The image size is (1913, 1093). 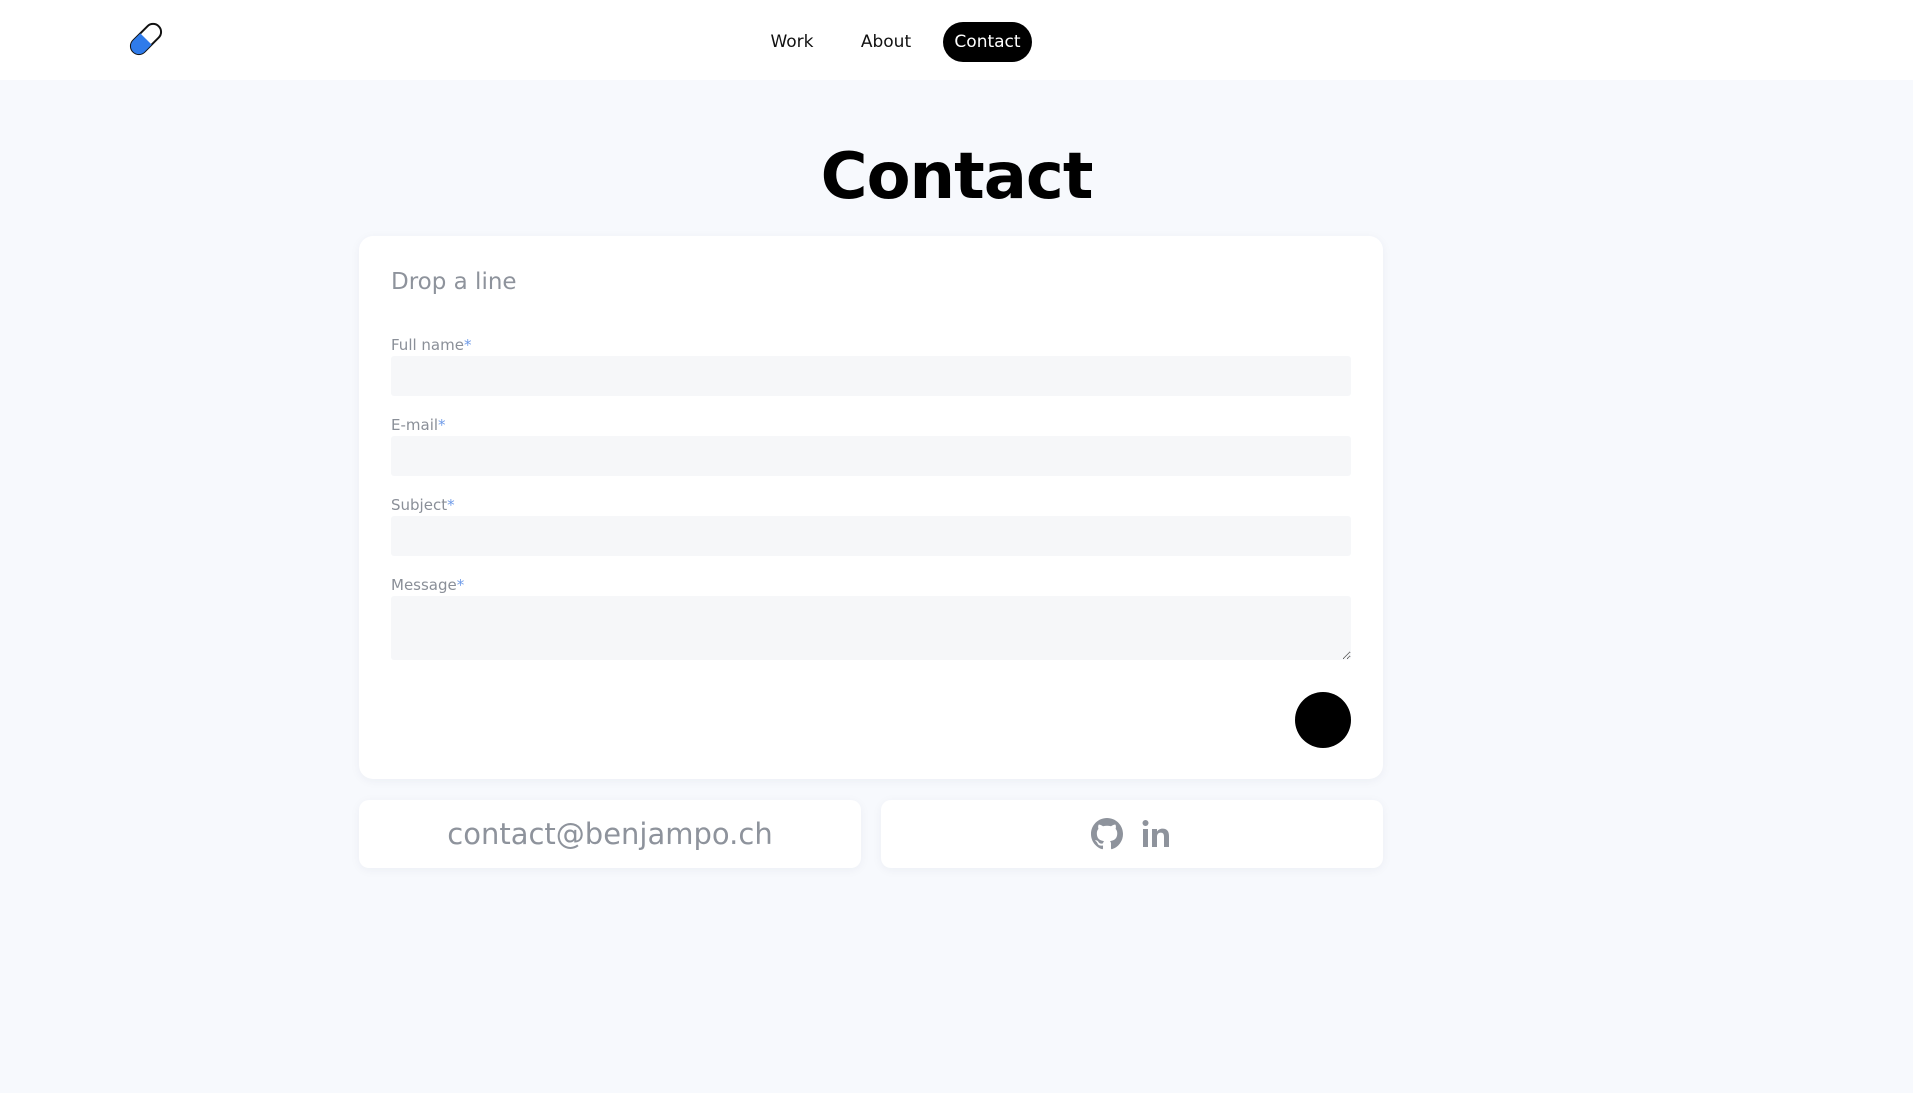 What do you see at coordinates (415, 425) in the screenshot?
I see `email-label-text: E-mail` at bounding box center [415, 425].